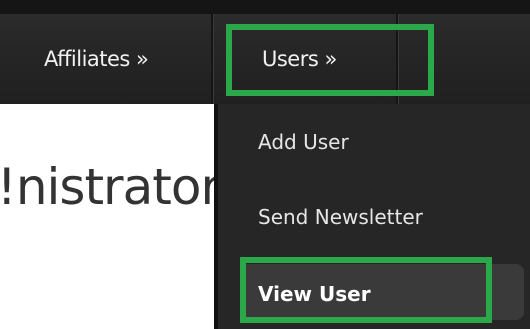 The width and height of the screenshot is (530, 329). I want to click on welcome-heading-text: nistrator!, so click(110, 187).